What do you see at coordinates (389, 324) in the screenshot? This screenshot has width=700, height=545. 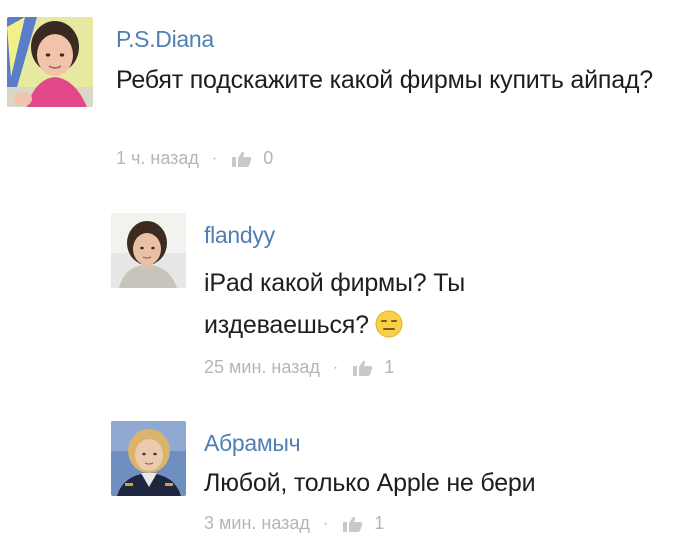 I see `expressionless-emoji-icon` at bounding box center [389, 324].